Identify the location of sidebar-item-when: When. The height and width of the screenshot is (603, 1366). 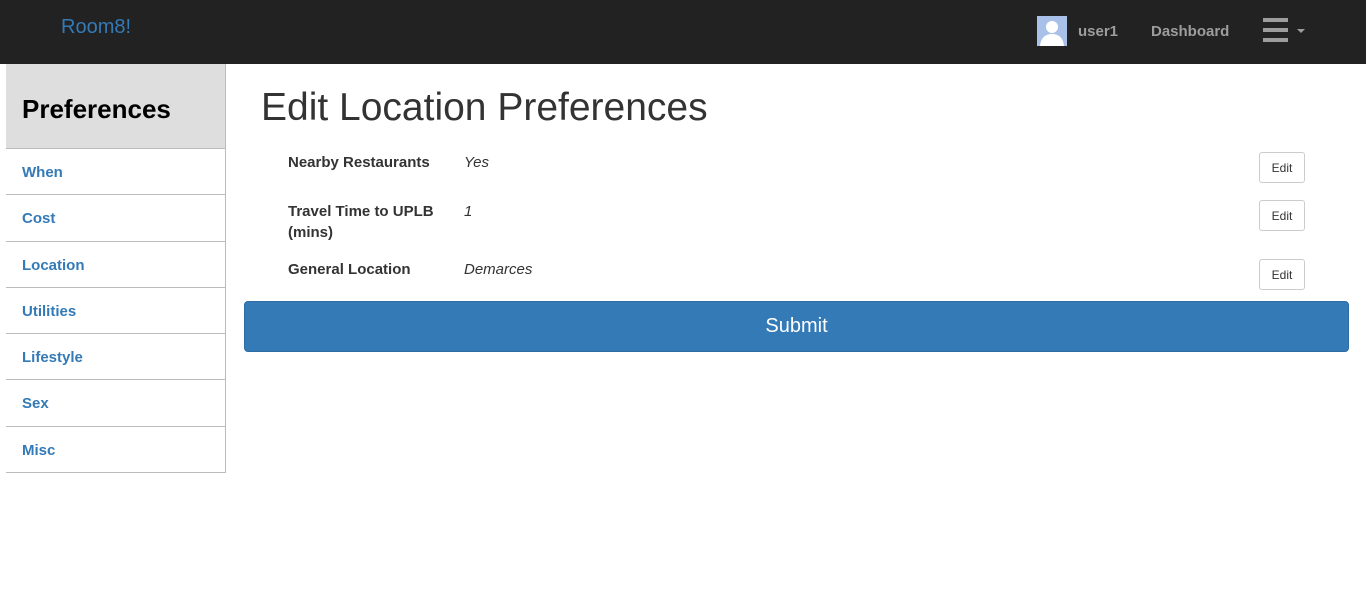
(115, 172).